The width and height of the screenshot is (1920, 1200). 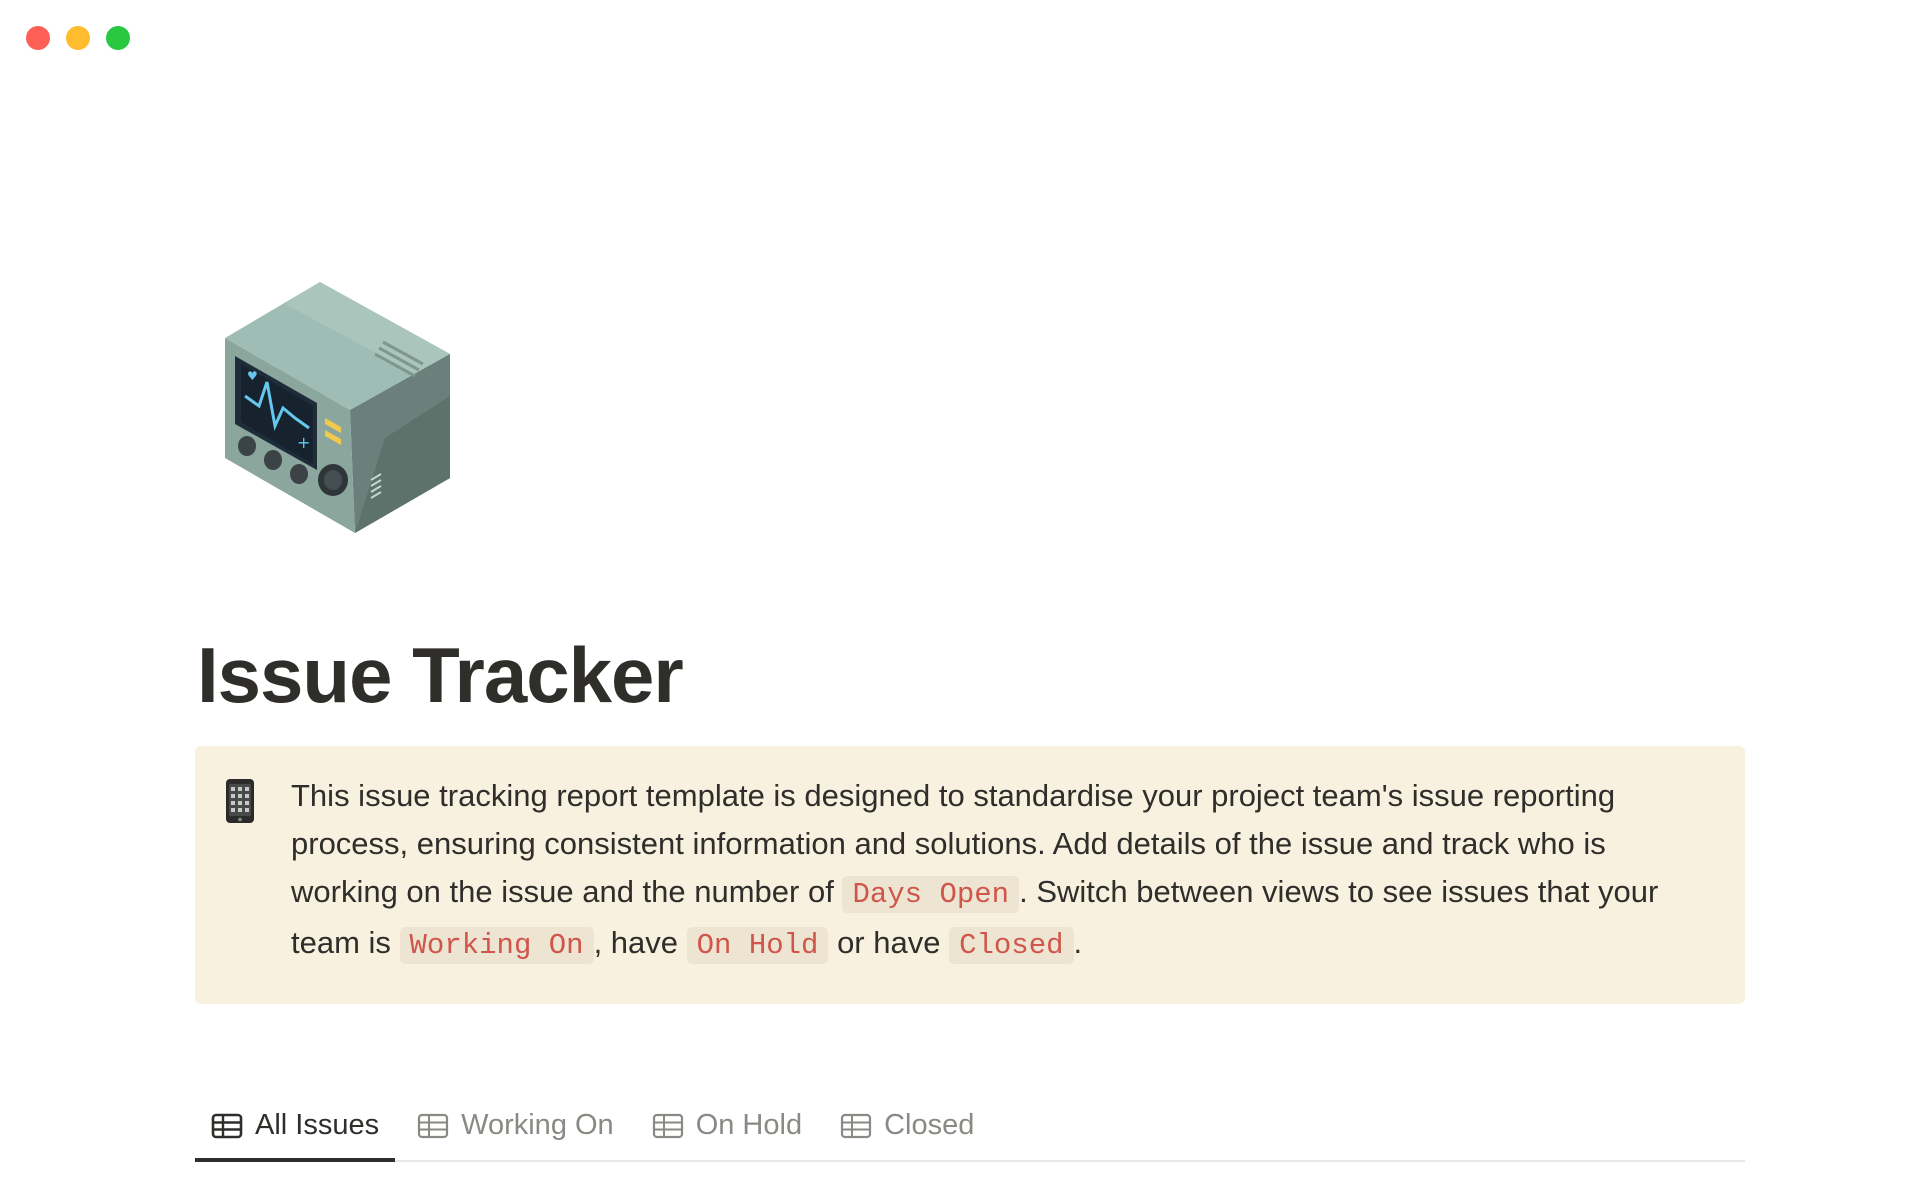 I want to click on tab-working-on: Working On, so click(x=515, y=1134).